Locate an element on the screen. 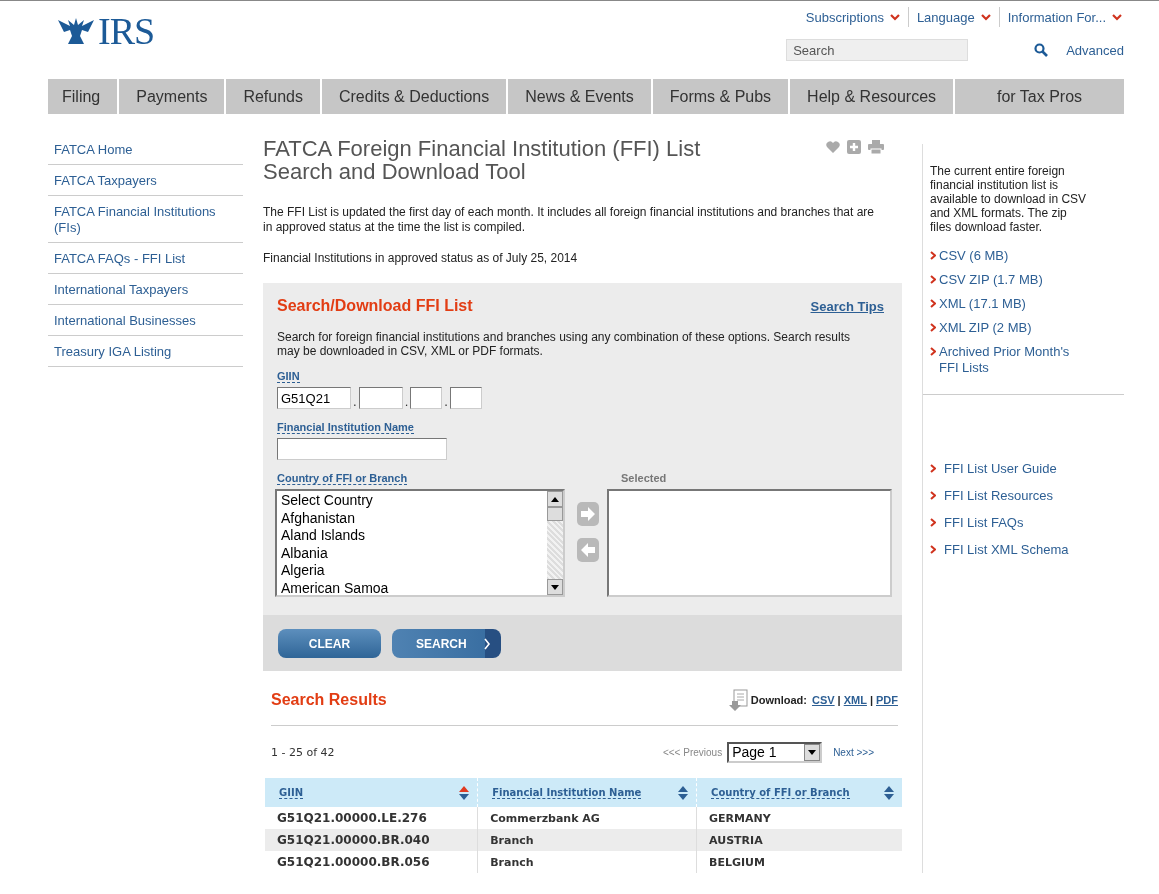  print-icon is located at coordinates (876, 147).